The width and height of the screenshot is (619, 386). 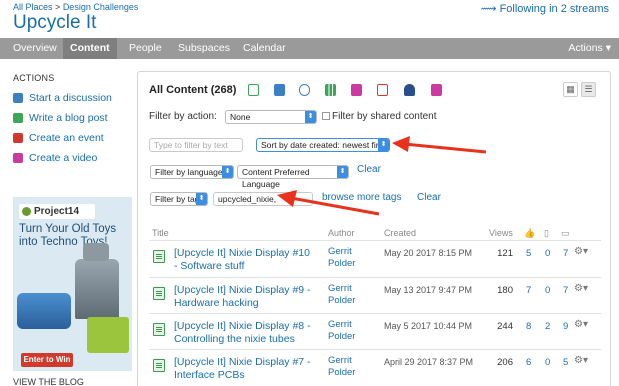 I want to click on row-title-line: [Upcycle It] Nixie Display #8 -, so click(x=242, y=326).